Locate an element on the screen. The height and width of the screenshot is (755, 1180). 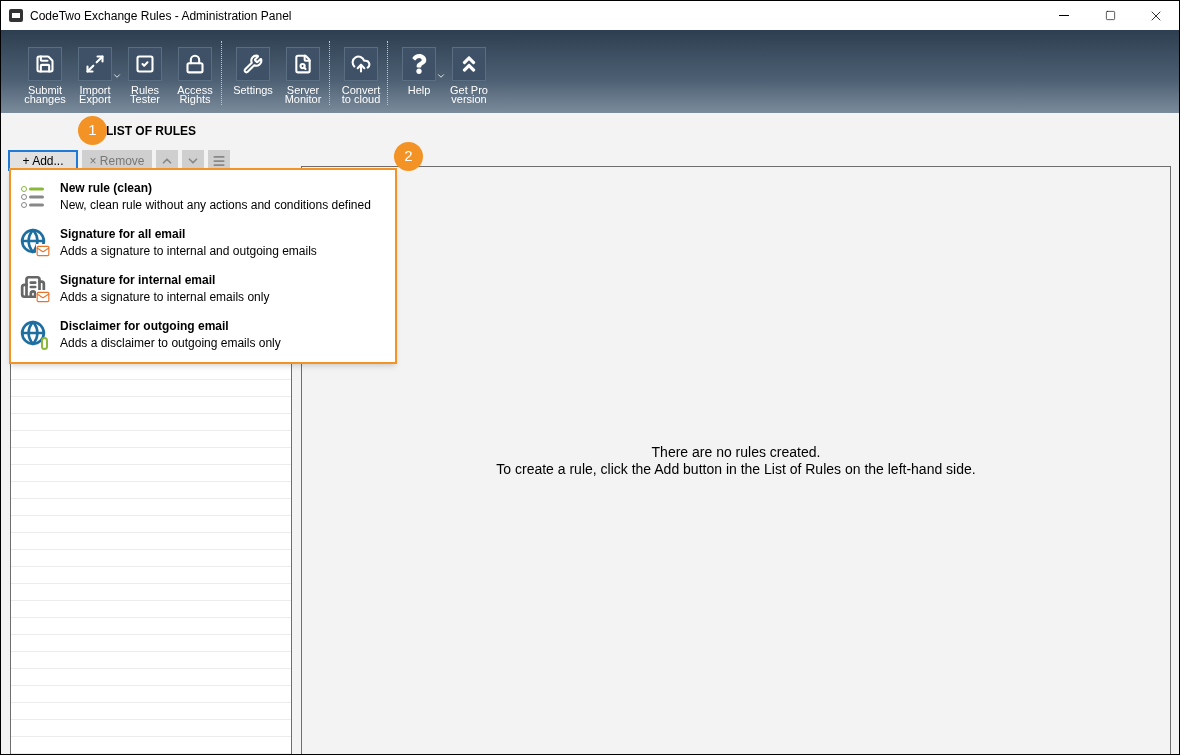
cloud-upload-icon is located at coordinates (361, 64).